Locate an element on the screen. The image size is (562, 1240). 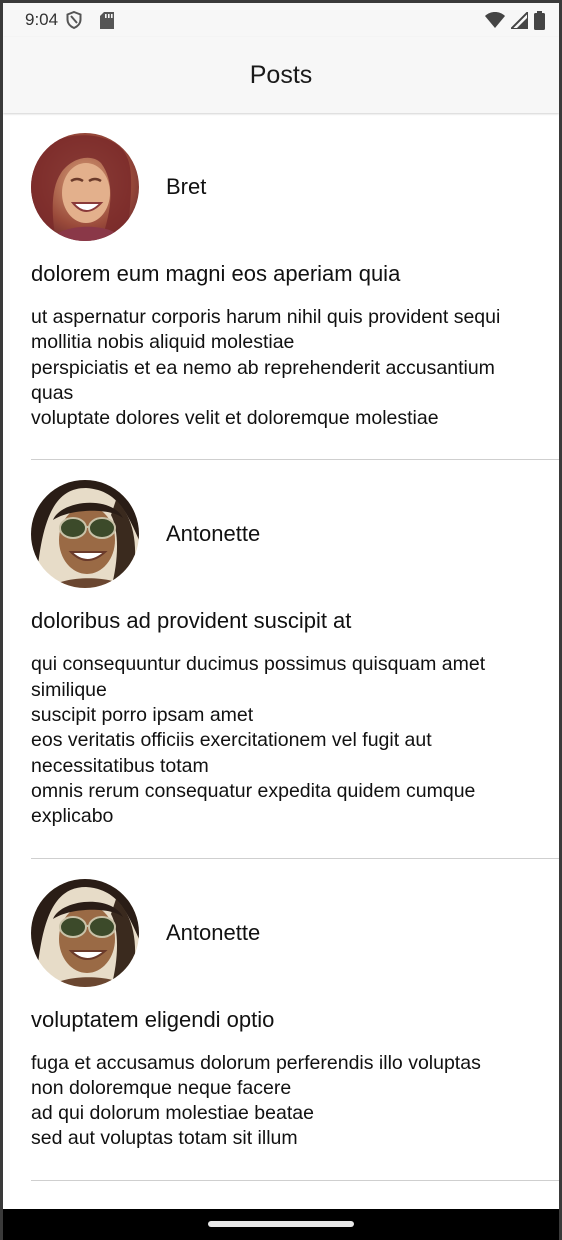
divider is located at coordinates (295, 1180).